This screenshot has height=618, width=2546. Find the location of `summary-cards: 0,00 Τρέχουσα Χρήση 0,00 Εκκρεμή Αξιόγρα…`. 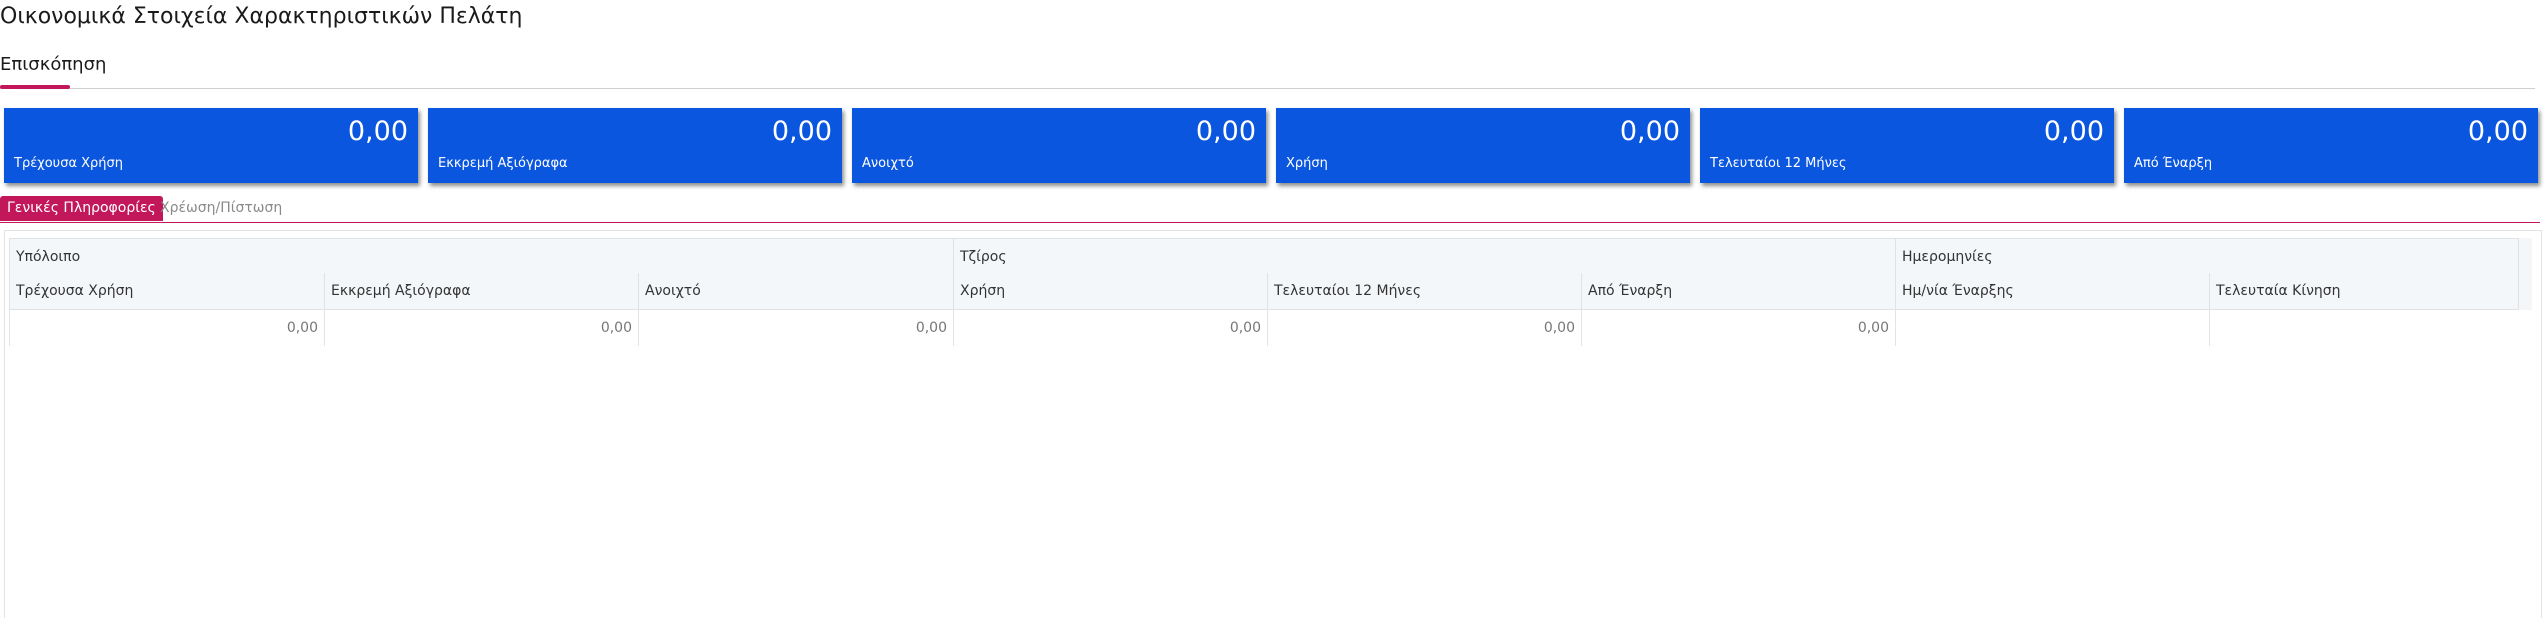

summary-cards: 0,00 Τρέχουσα Χρήση 0,00 Εκκρεμή Αξιόγρα… is located at coordinates (1271, 145).